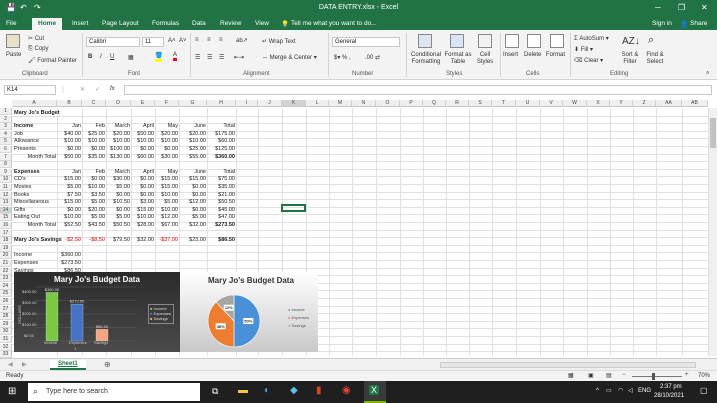 Image resolution: width=717 pixels, height=403 pixels. What do you see at coordinates (131, 57) in the screenshot?
I see `borders-icon: ▦` at bounding box center [131, 57].